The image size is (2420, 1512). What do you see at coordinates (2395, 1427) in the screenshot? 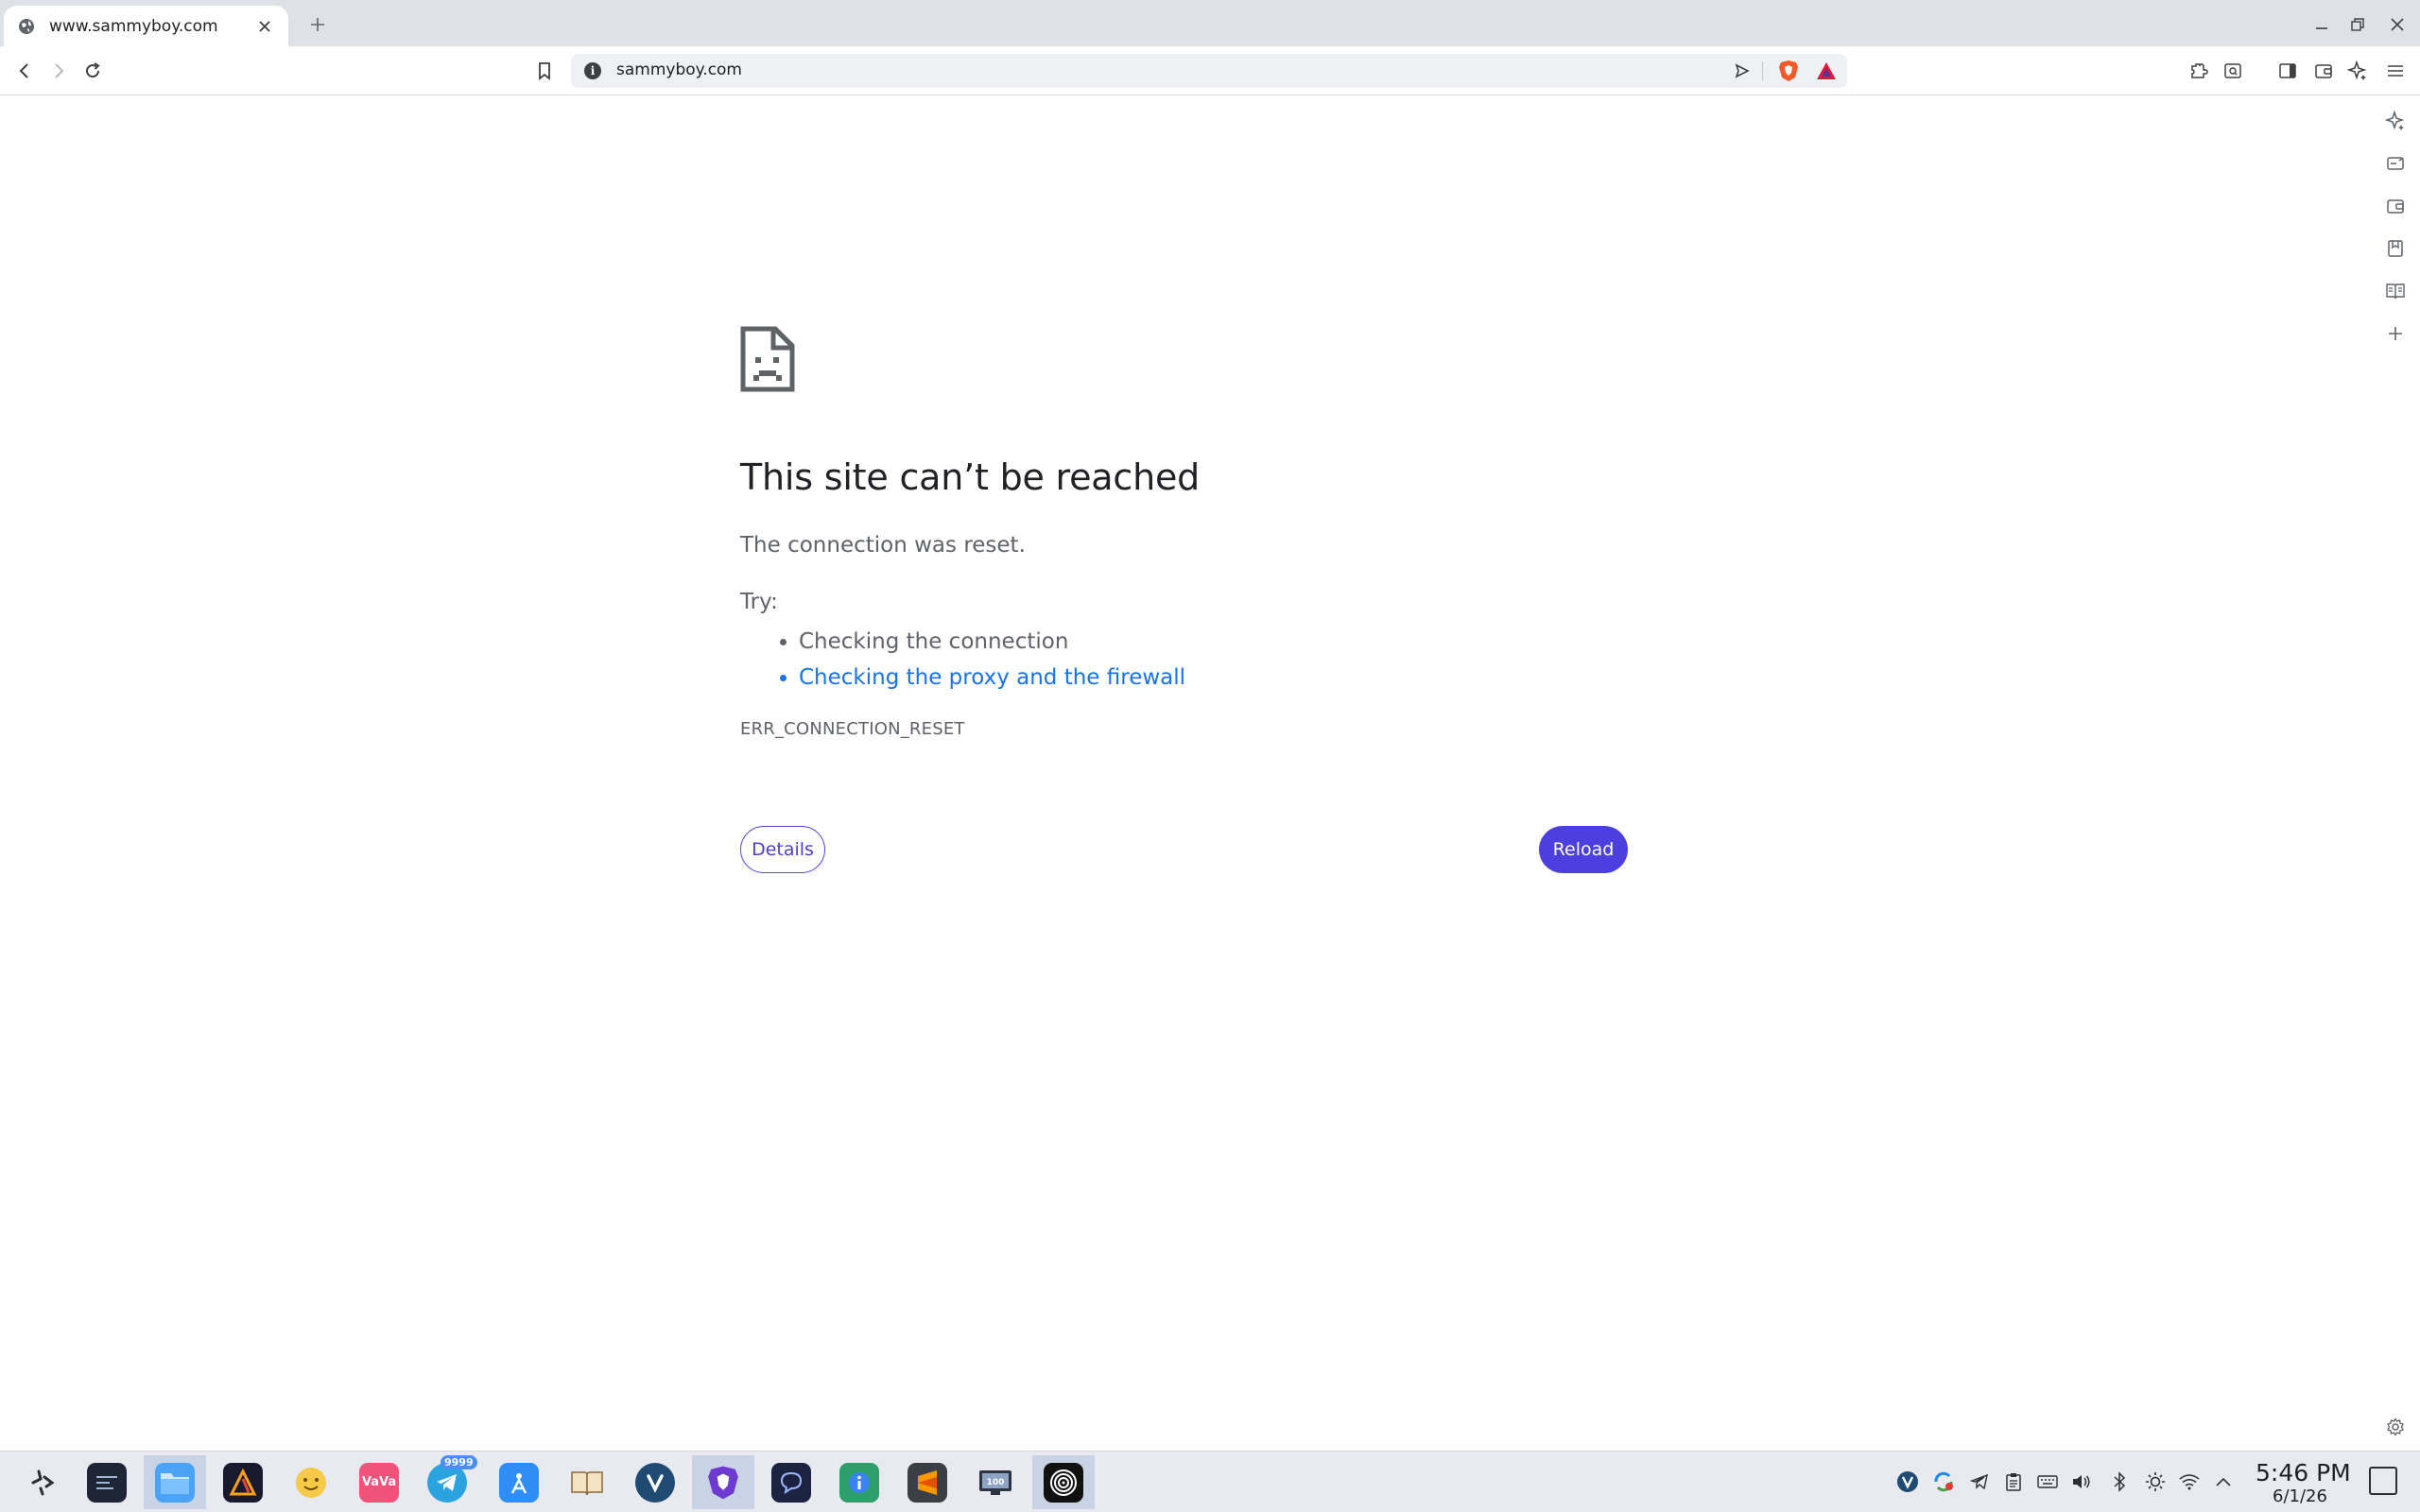
I see `settings-icon` at bounding box center [2395, 1427].